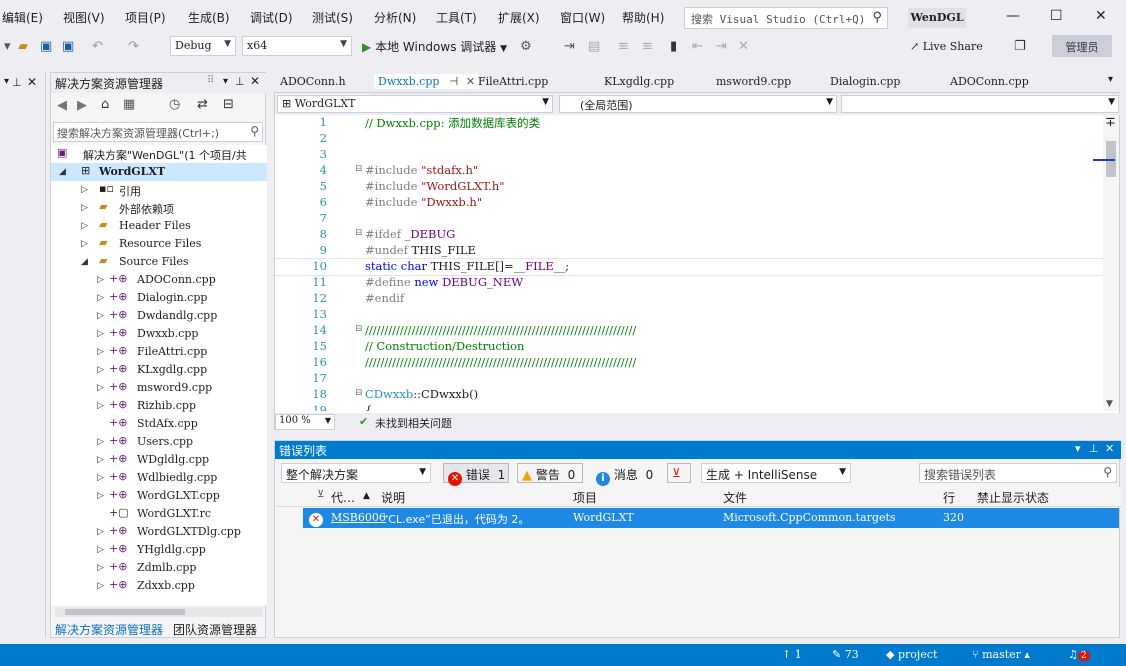  Describe the element at coordinates (550, 473) in the screenshot. I see `warnings-filter-button: ▲ 警告 0` at that location.